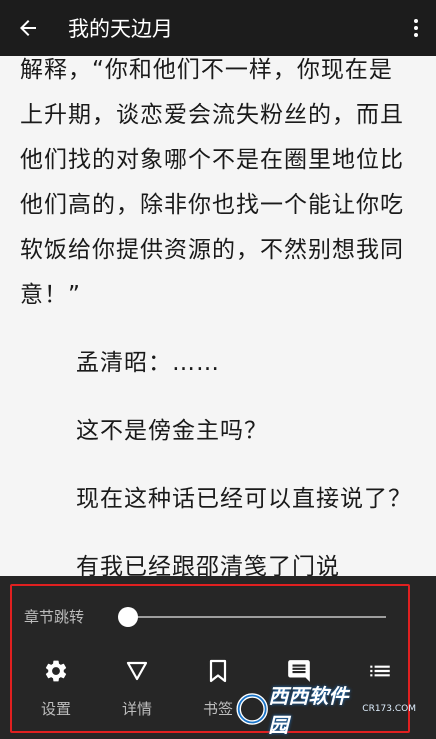 This screenshot has width=436, height=739. What do you see at coordinates (218, 28) in the screenshot?
I see `app-bar: 我的天边月` at bounding box center [218, 28].